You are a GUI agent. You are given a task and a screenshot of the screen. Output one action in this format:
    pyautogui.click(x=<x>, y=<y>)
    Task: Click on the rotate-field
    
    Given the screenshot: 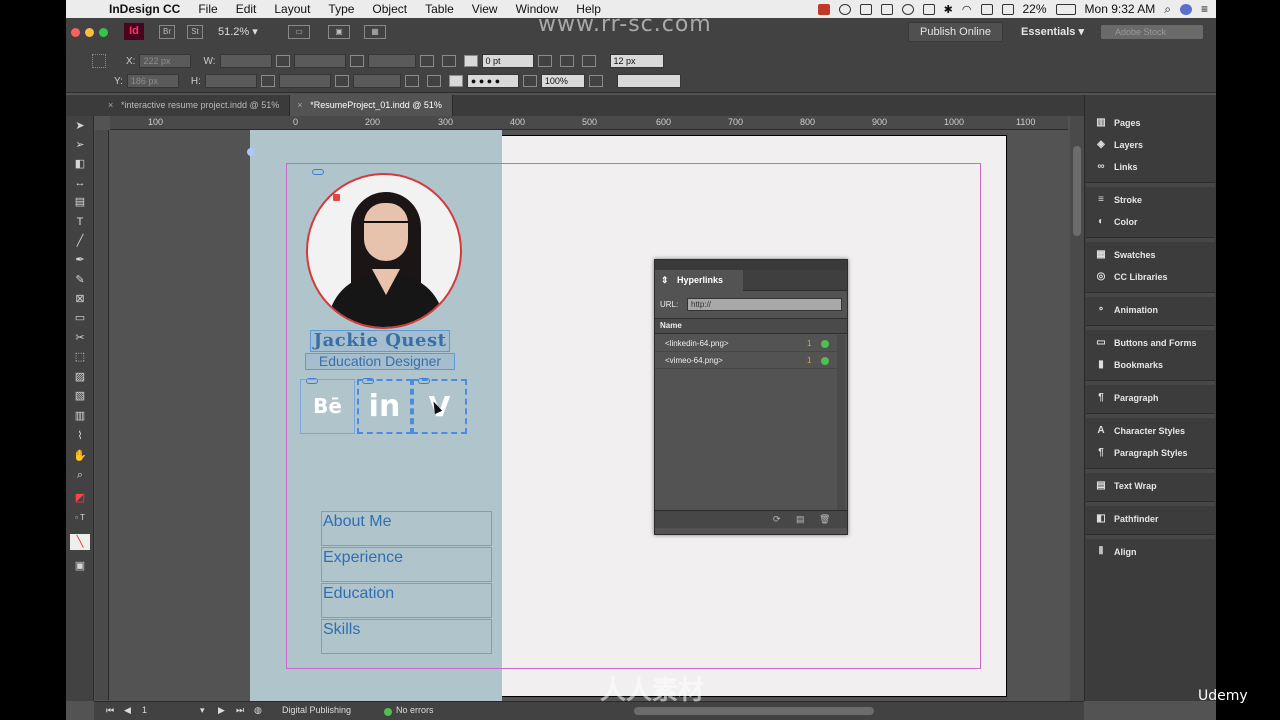 What is the action you would take?
    pyautogui.click(x=391, y=61)
    